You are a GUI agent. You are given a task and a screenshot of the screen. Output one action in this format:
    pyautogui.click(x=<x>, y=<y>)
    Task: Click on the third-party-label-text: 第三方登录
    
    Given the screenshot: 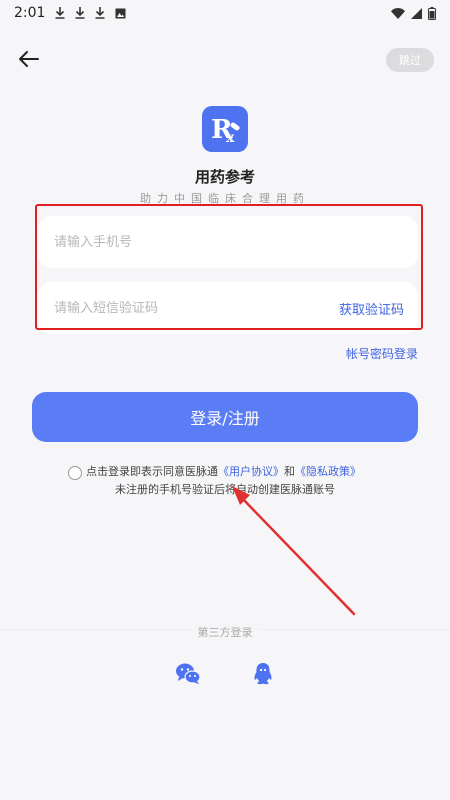 What is the action you would take?
    pyautogui.click(x=225, y=632)
    